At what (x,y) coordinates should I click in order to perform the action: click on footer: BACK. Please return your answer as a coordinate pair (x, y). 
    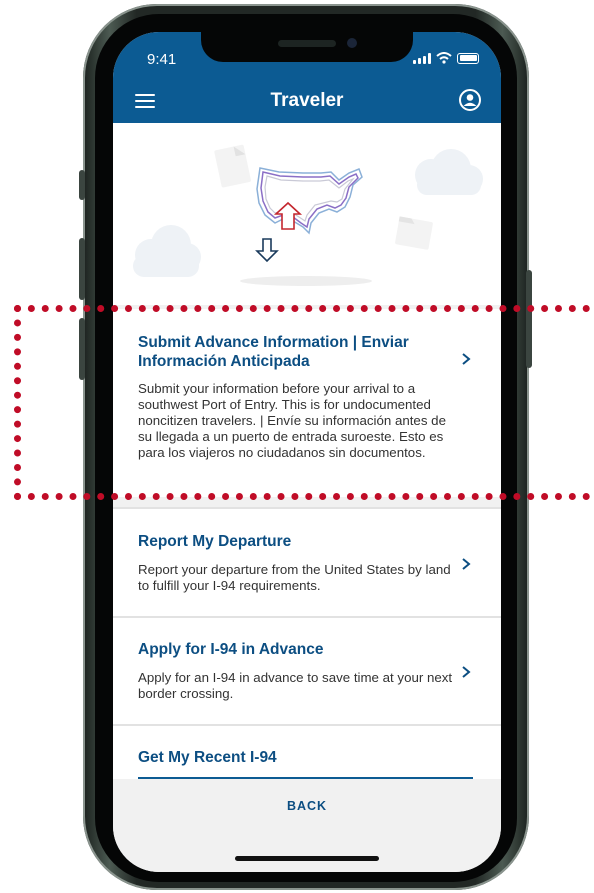
    Looking at the image, I should click on (307, 825).